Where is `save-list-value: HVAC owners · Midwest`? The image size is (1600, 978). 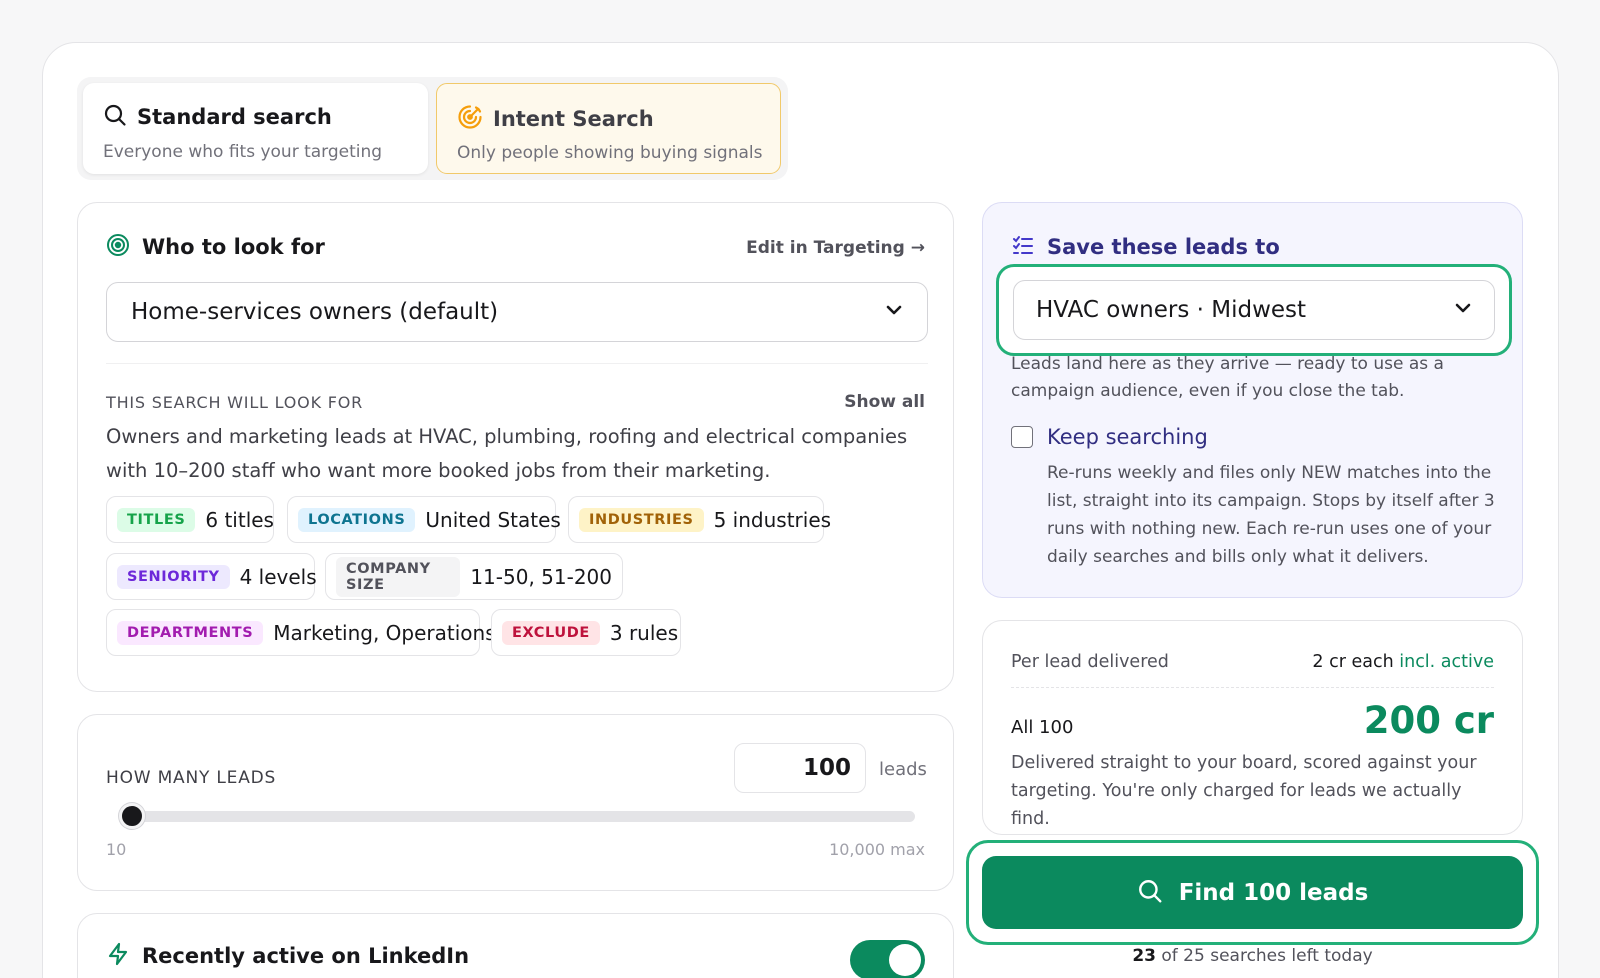
save-list-value: HVAC owners · Midwest is located at coordinates (1171, 310).